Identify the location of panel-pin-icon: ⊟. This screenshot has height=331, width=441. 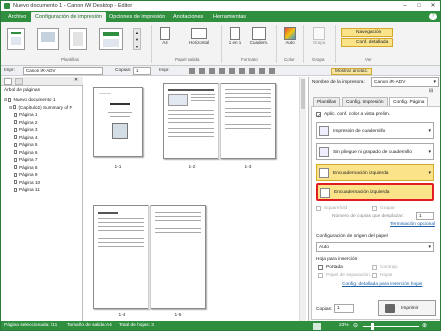
(431, 91).